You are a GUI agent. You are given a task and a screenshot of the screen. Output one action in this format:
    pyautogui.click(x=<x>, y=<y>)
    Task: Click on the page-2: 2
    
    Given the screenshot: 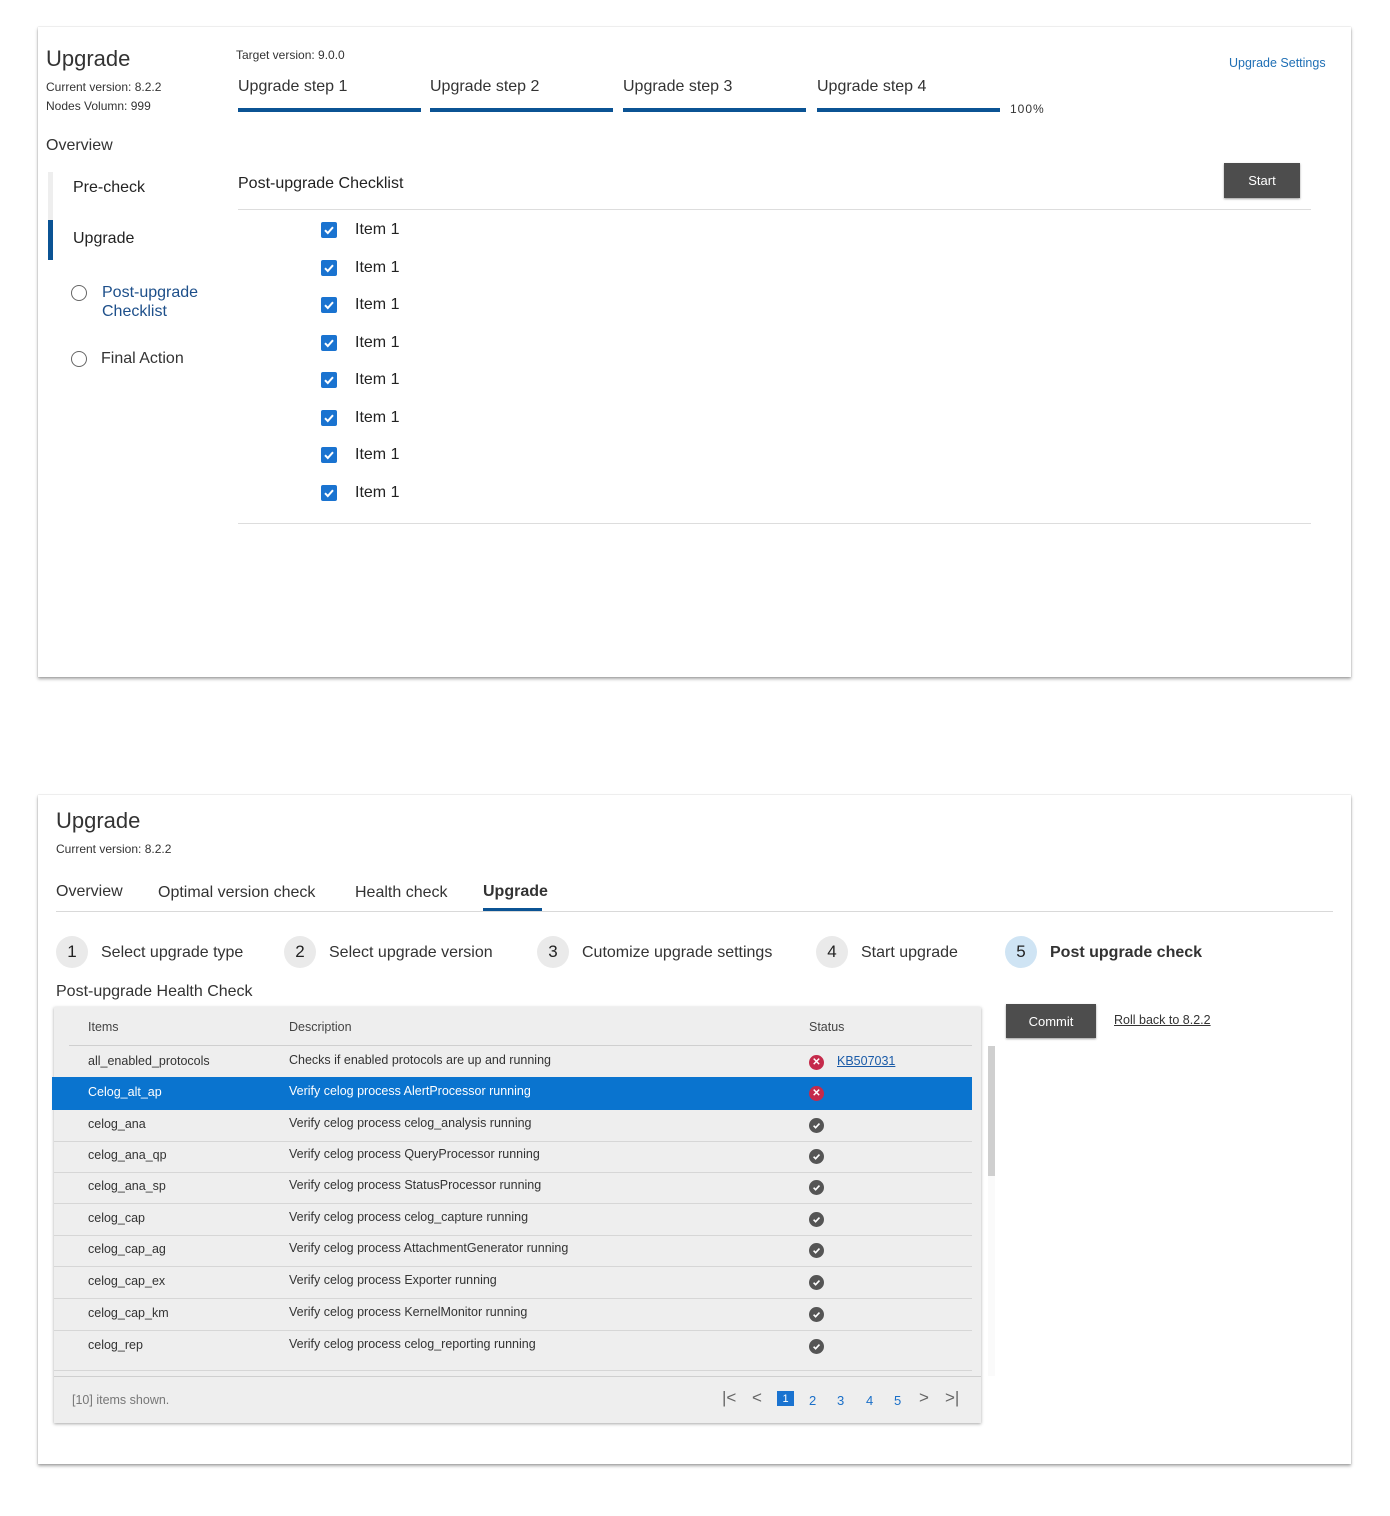 What is the action you would take?
    pyautogui.click(x=812, y=1400)
    